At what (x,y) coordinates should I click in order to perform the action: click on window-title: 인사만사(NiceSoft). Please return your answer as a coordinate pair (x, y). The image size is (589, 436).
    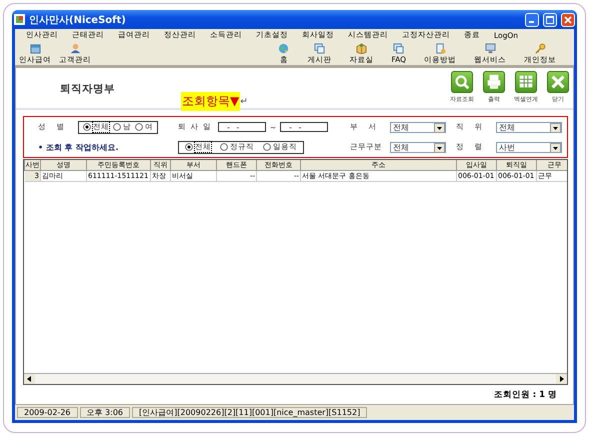
    Looking at the image, I should click on (77, 20).